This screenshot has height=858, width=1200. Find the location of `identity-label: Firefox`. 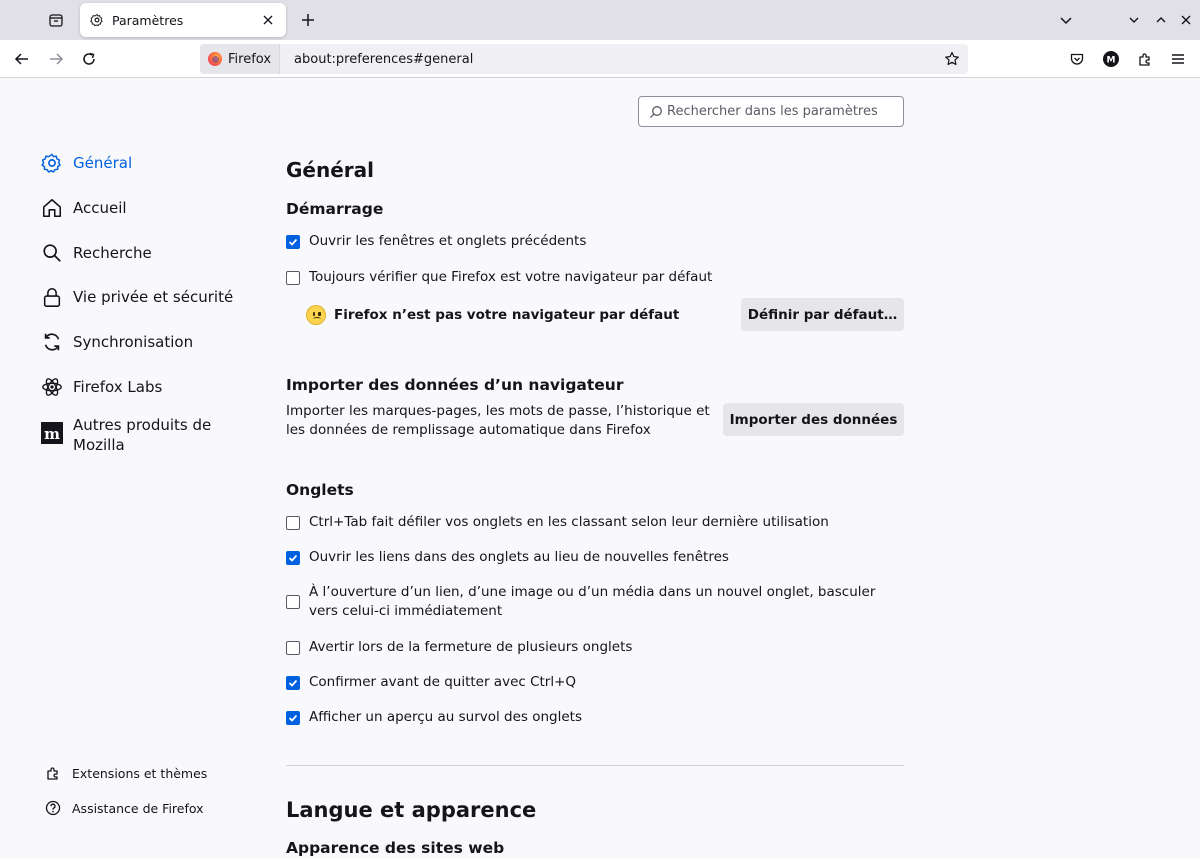

identity-label: Firefox is located at coordinates (250, 59).